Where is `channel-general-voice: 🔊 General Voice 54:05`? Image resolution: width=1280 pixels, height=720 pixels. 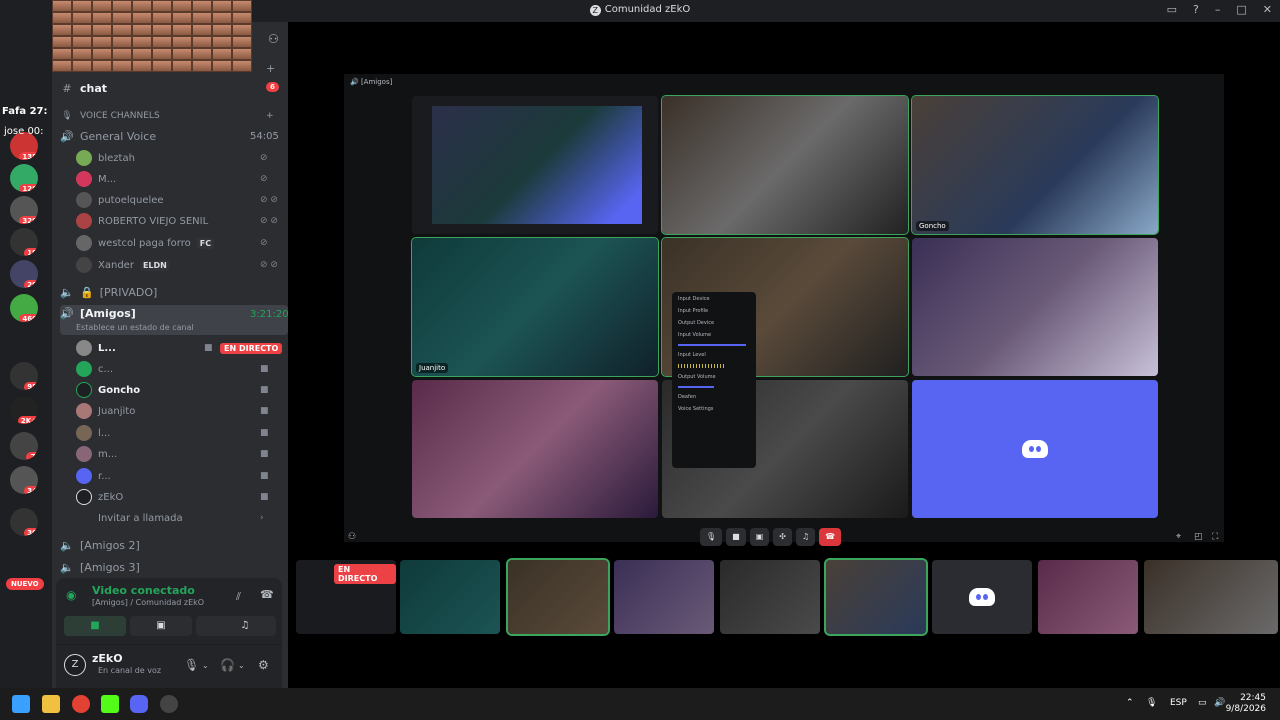 channel-general-voice: 🔊 General Voice 54:05 is located at coordinates (169, 136).